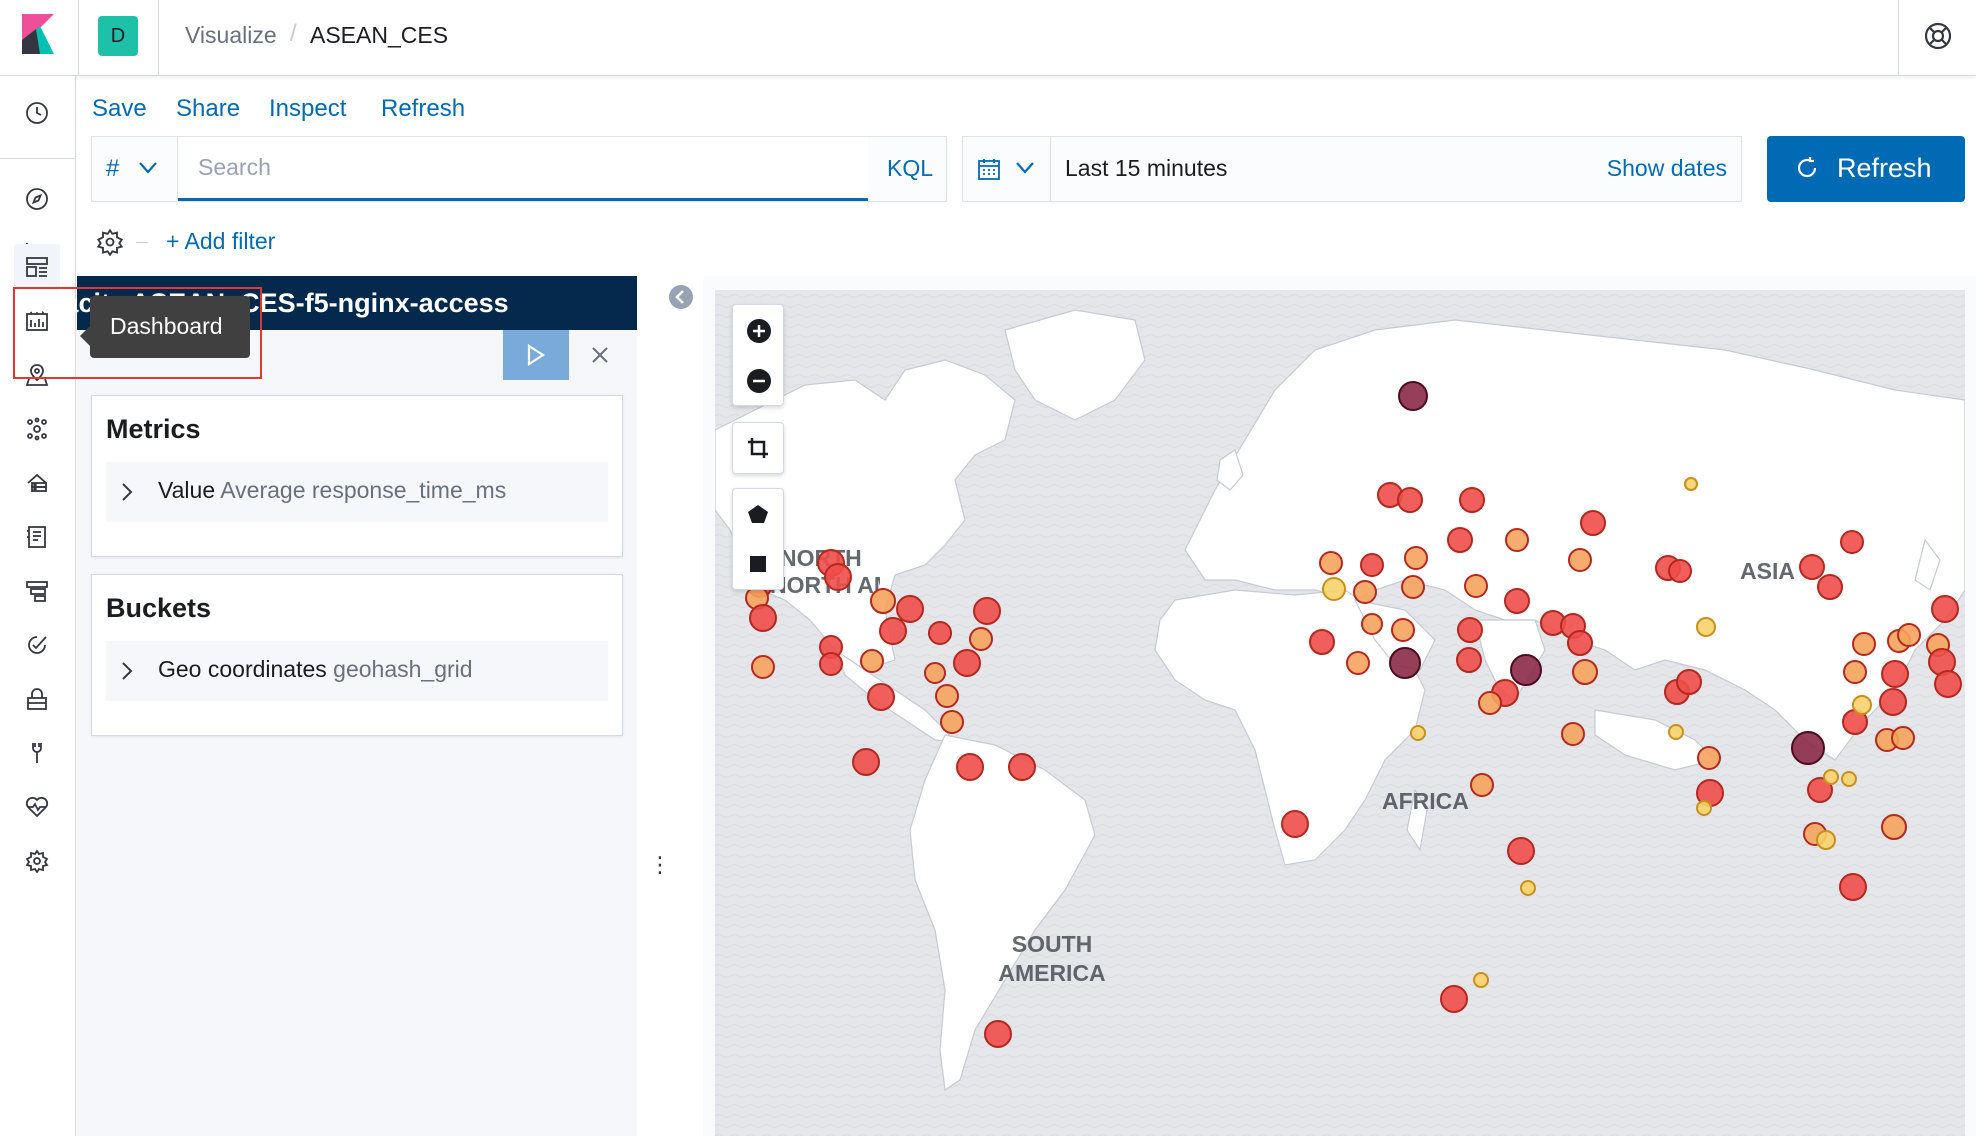  Describe the element at coordinates (231, 35) in the screenshot. I see `breadcrumb-visualize: Visualize` at that location.